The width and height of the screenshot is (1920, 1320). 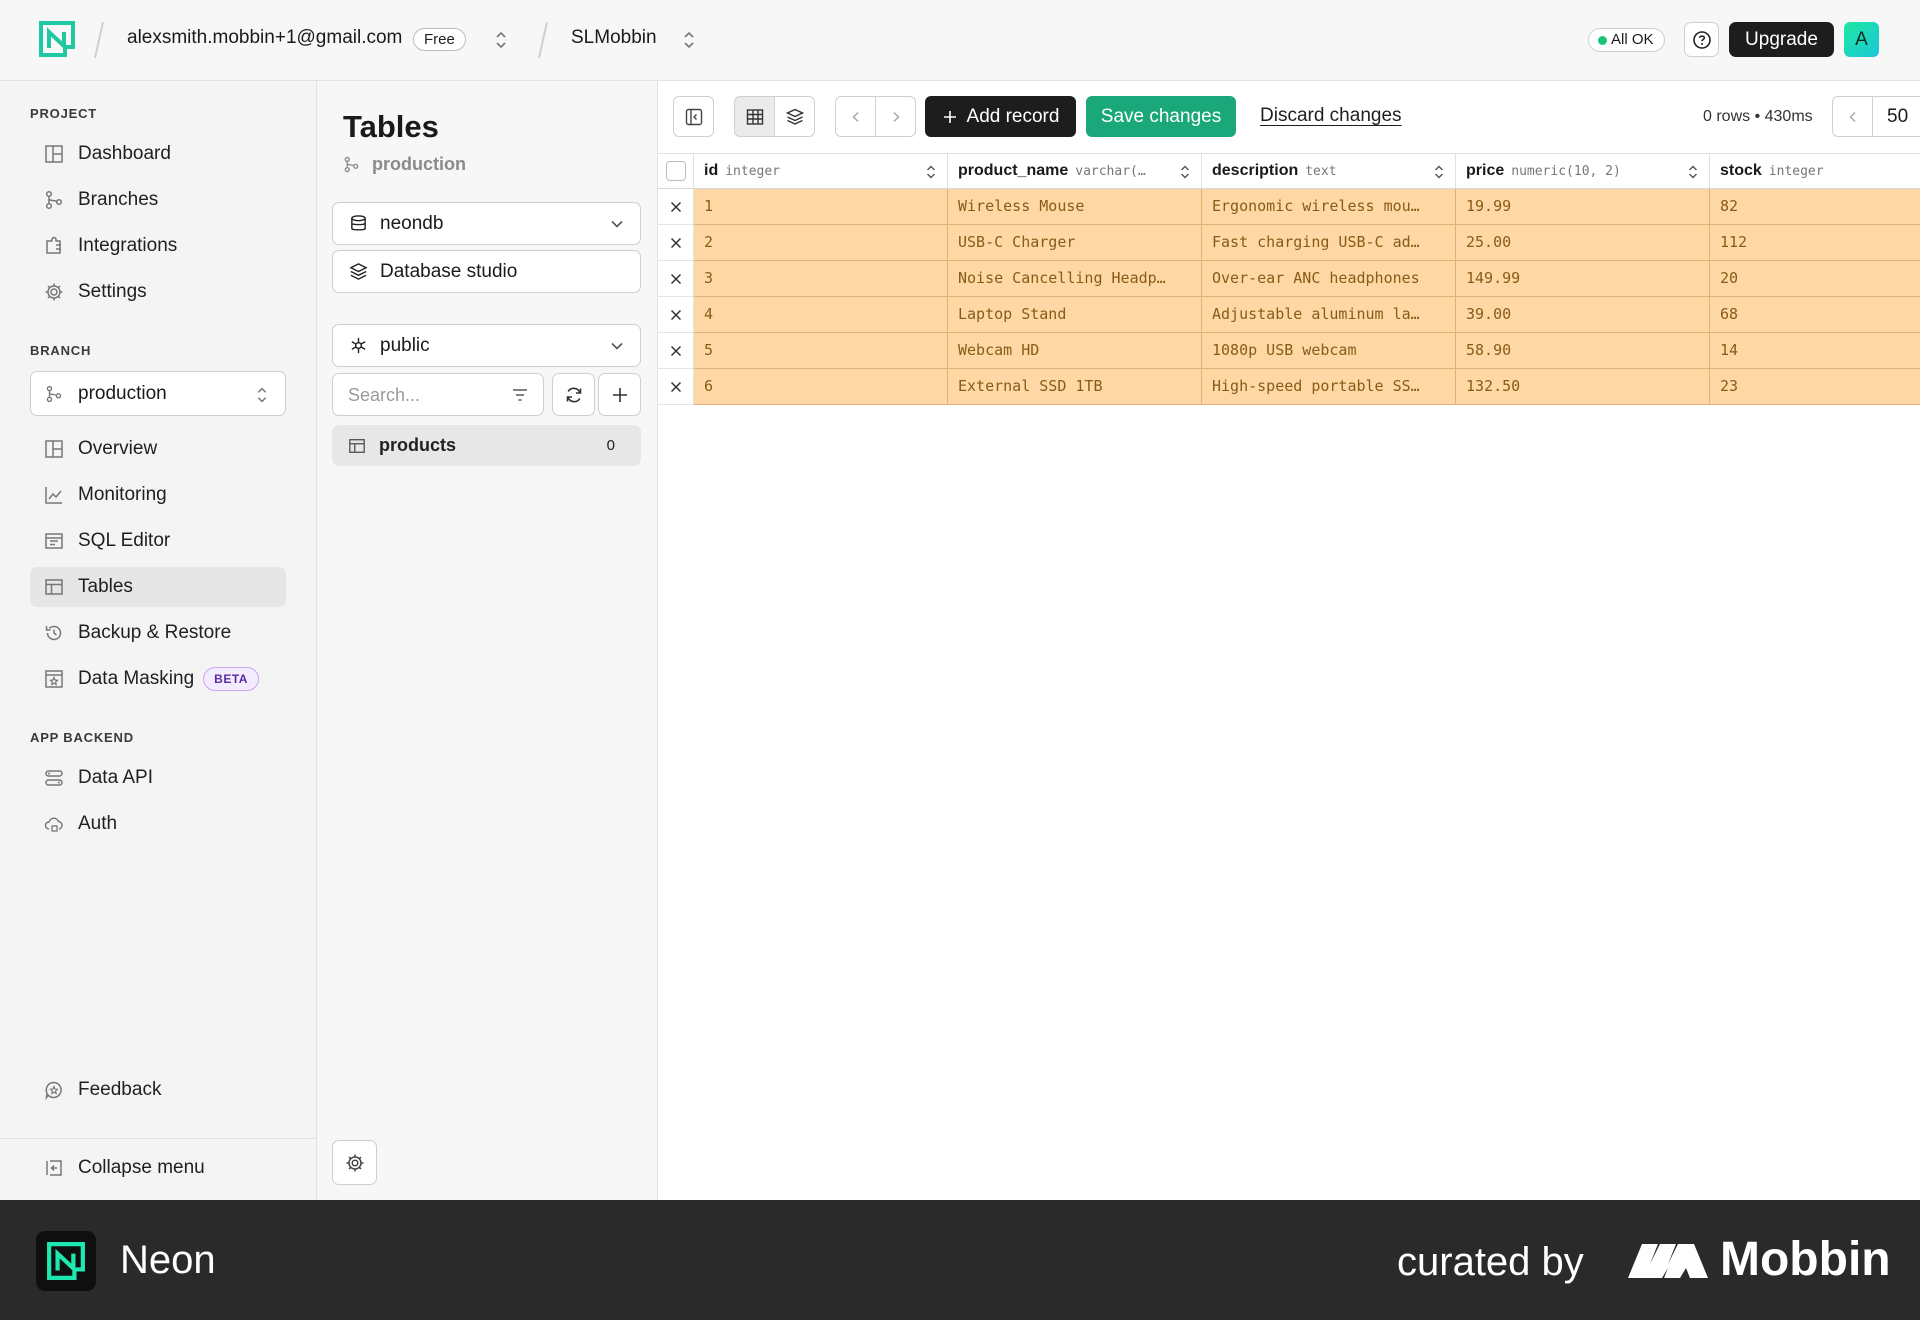 What do you see at coordinates (1329, 171) in the screenshot?
I see `column-header-description: description text` at bounding box center [1329, 171].